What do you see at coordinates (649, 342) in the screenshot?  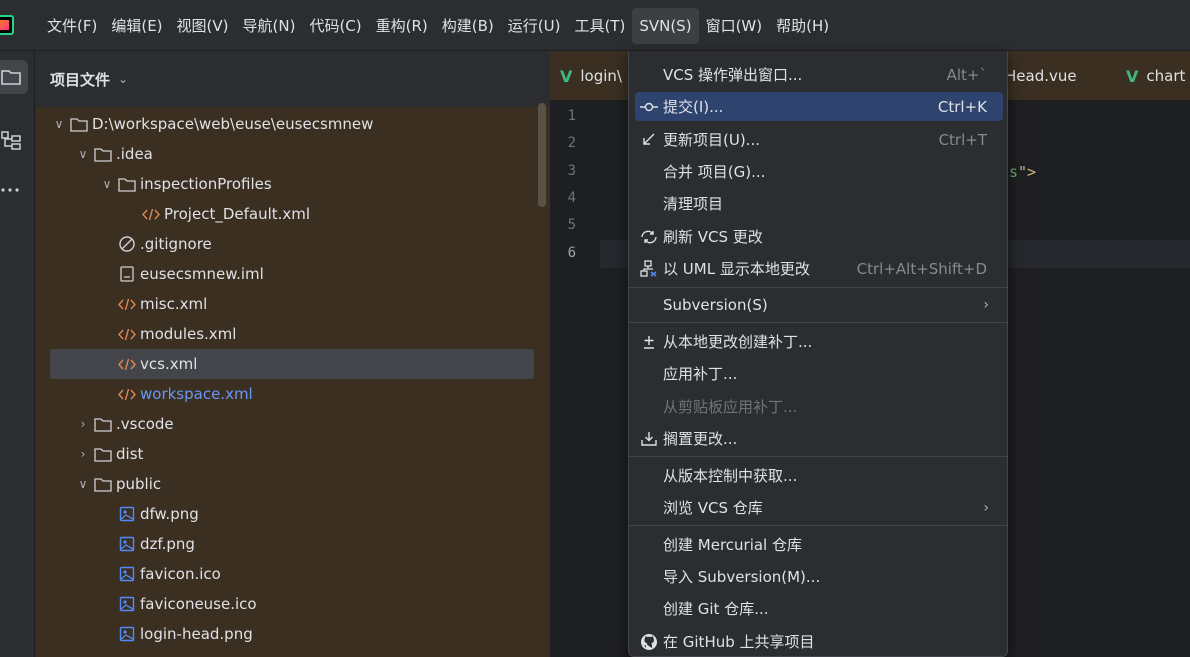 I see `patch-icon` at bounding box center [649, 342].